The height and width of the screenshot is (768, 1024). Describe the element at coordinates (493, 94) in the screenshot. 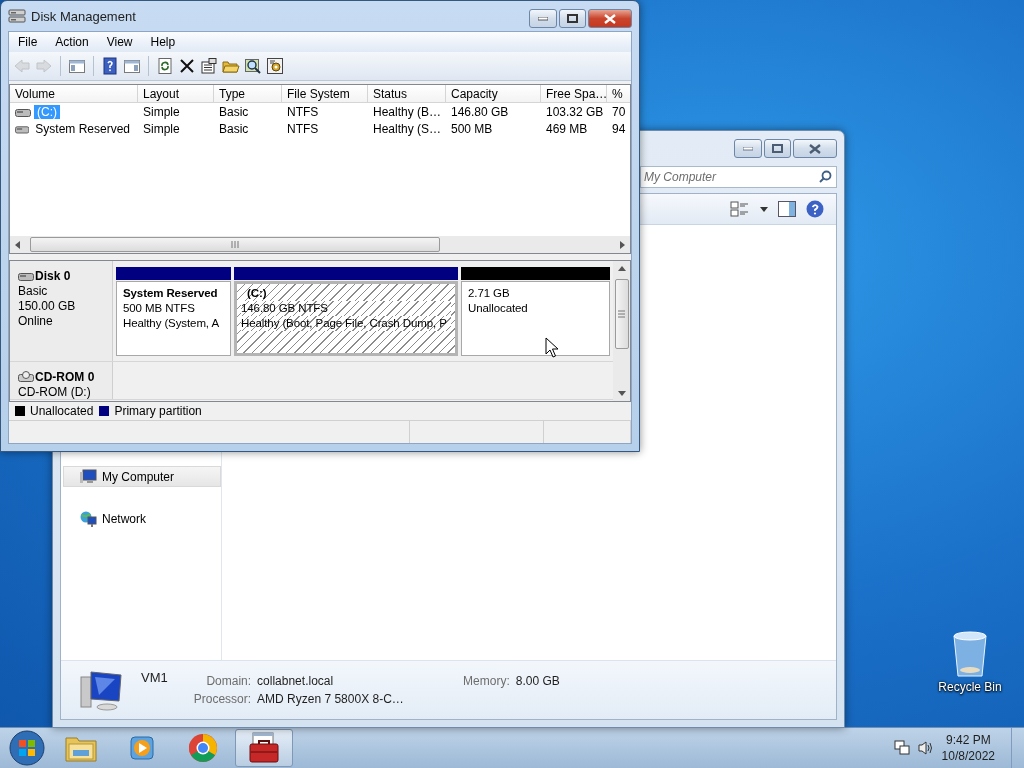

I see `column-header: Capacity` at that location.